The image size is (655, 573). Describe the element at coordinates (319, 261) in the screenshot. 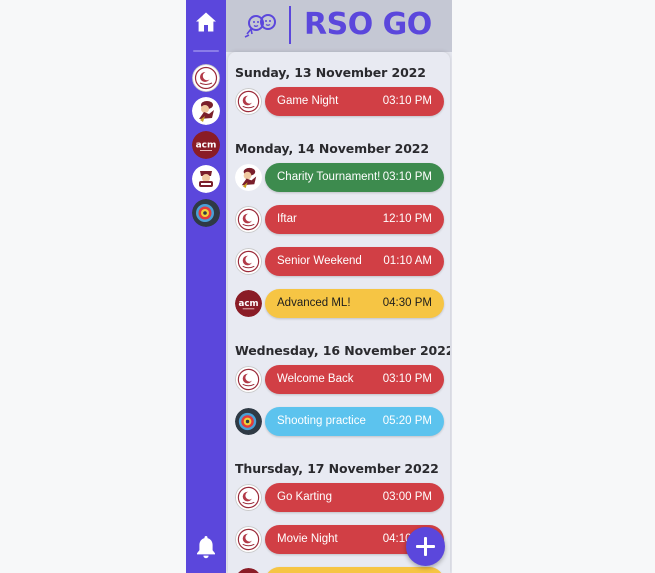

I see `event-name: Senior Weekend` at that location.